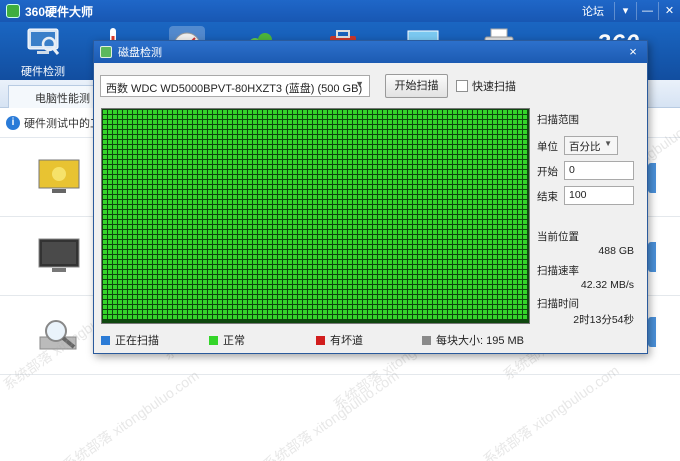  I want to click on forum-link: 论坛, so click(593, 11).